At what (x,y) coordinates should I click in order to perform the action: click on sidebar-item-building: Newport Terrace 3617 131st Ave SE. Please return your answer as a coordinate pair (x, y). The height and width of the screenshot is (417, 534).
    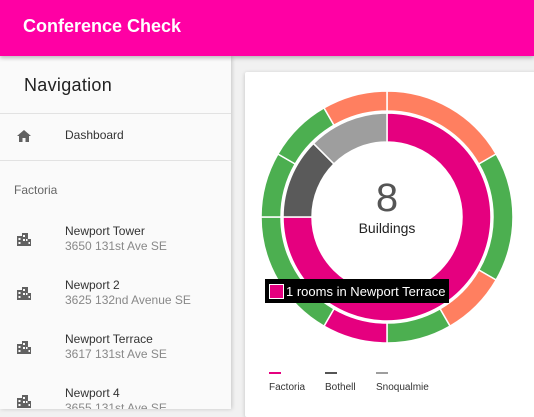
    Looking at the image, I should click on (115, 351).